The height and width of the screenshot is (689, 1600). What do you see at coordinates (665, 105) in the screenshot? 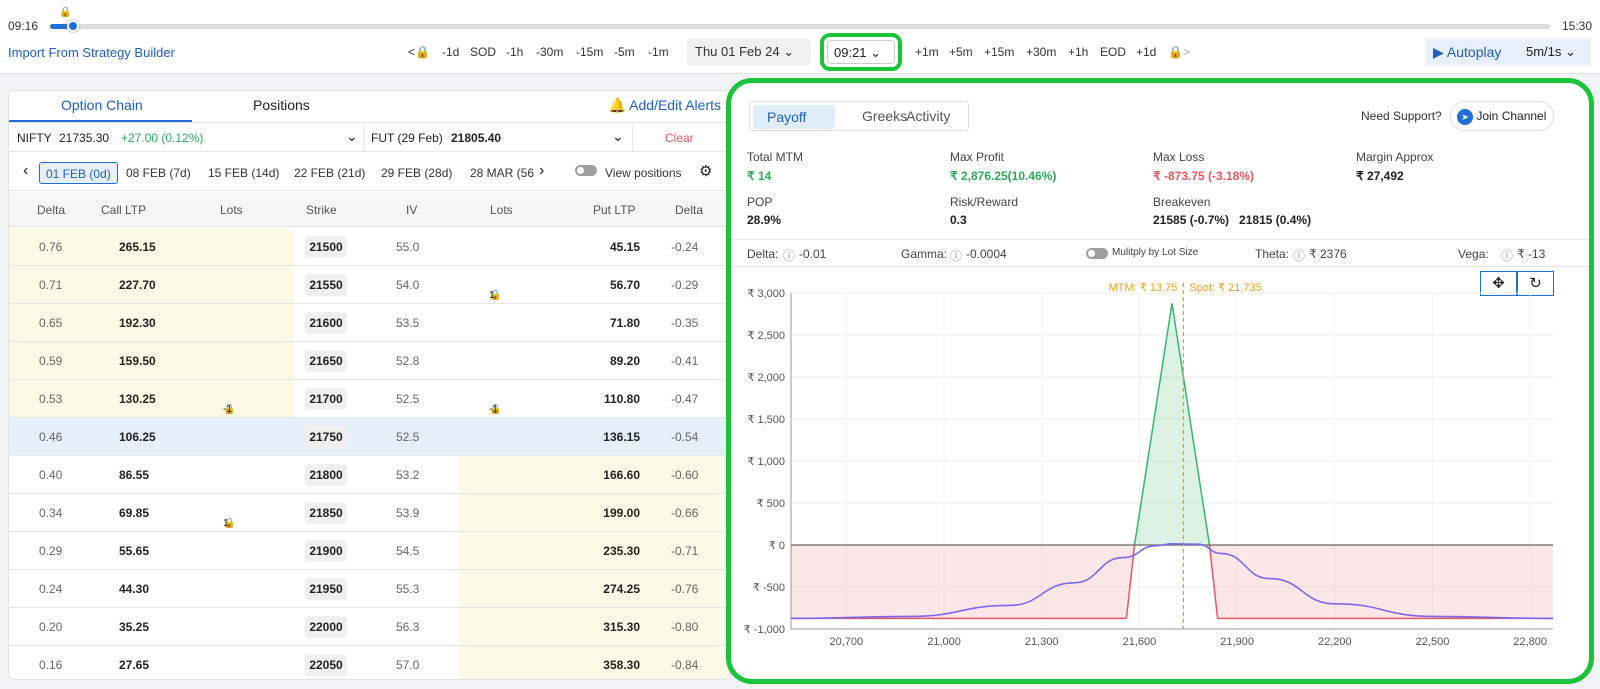
I see `add-edit-alerts-button: 🔔 Add/Edit Alerts` at bounding box center [665, 105].